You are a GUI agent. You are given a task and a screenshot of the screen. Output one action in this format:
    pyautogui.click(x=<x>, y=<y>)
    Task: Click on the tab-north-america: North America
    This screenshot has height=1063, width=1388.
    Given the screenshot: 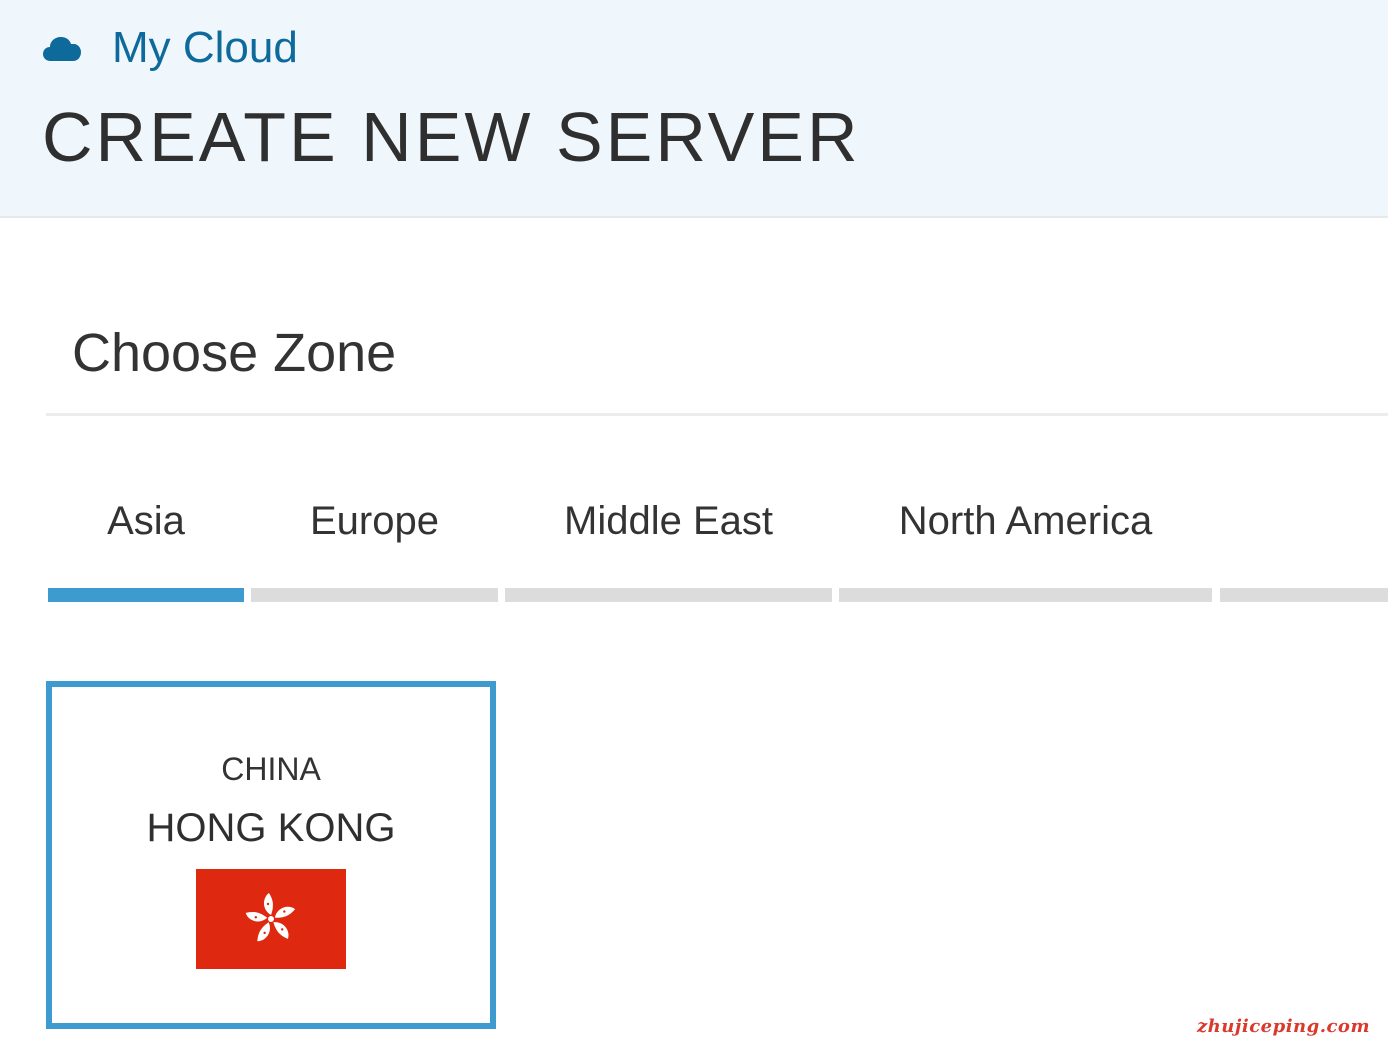 What is the action you would take?
    pyautogui.click(x=1025, y=546)
    